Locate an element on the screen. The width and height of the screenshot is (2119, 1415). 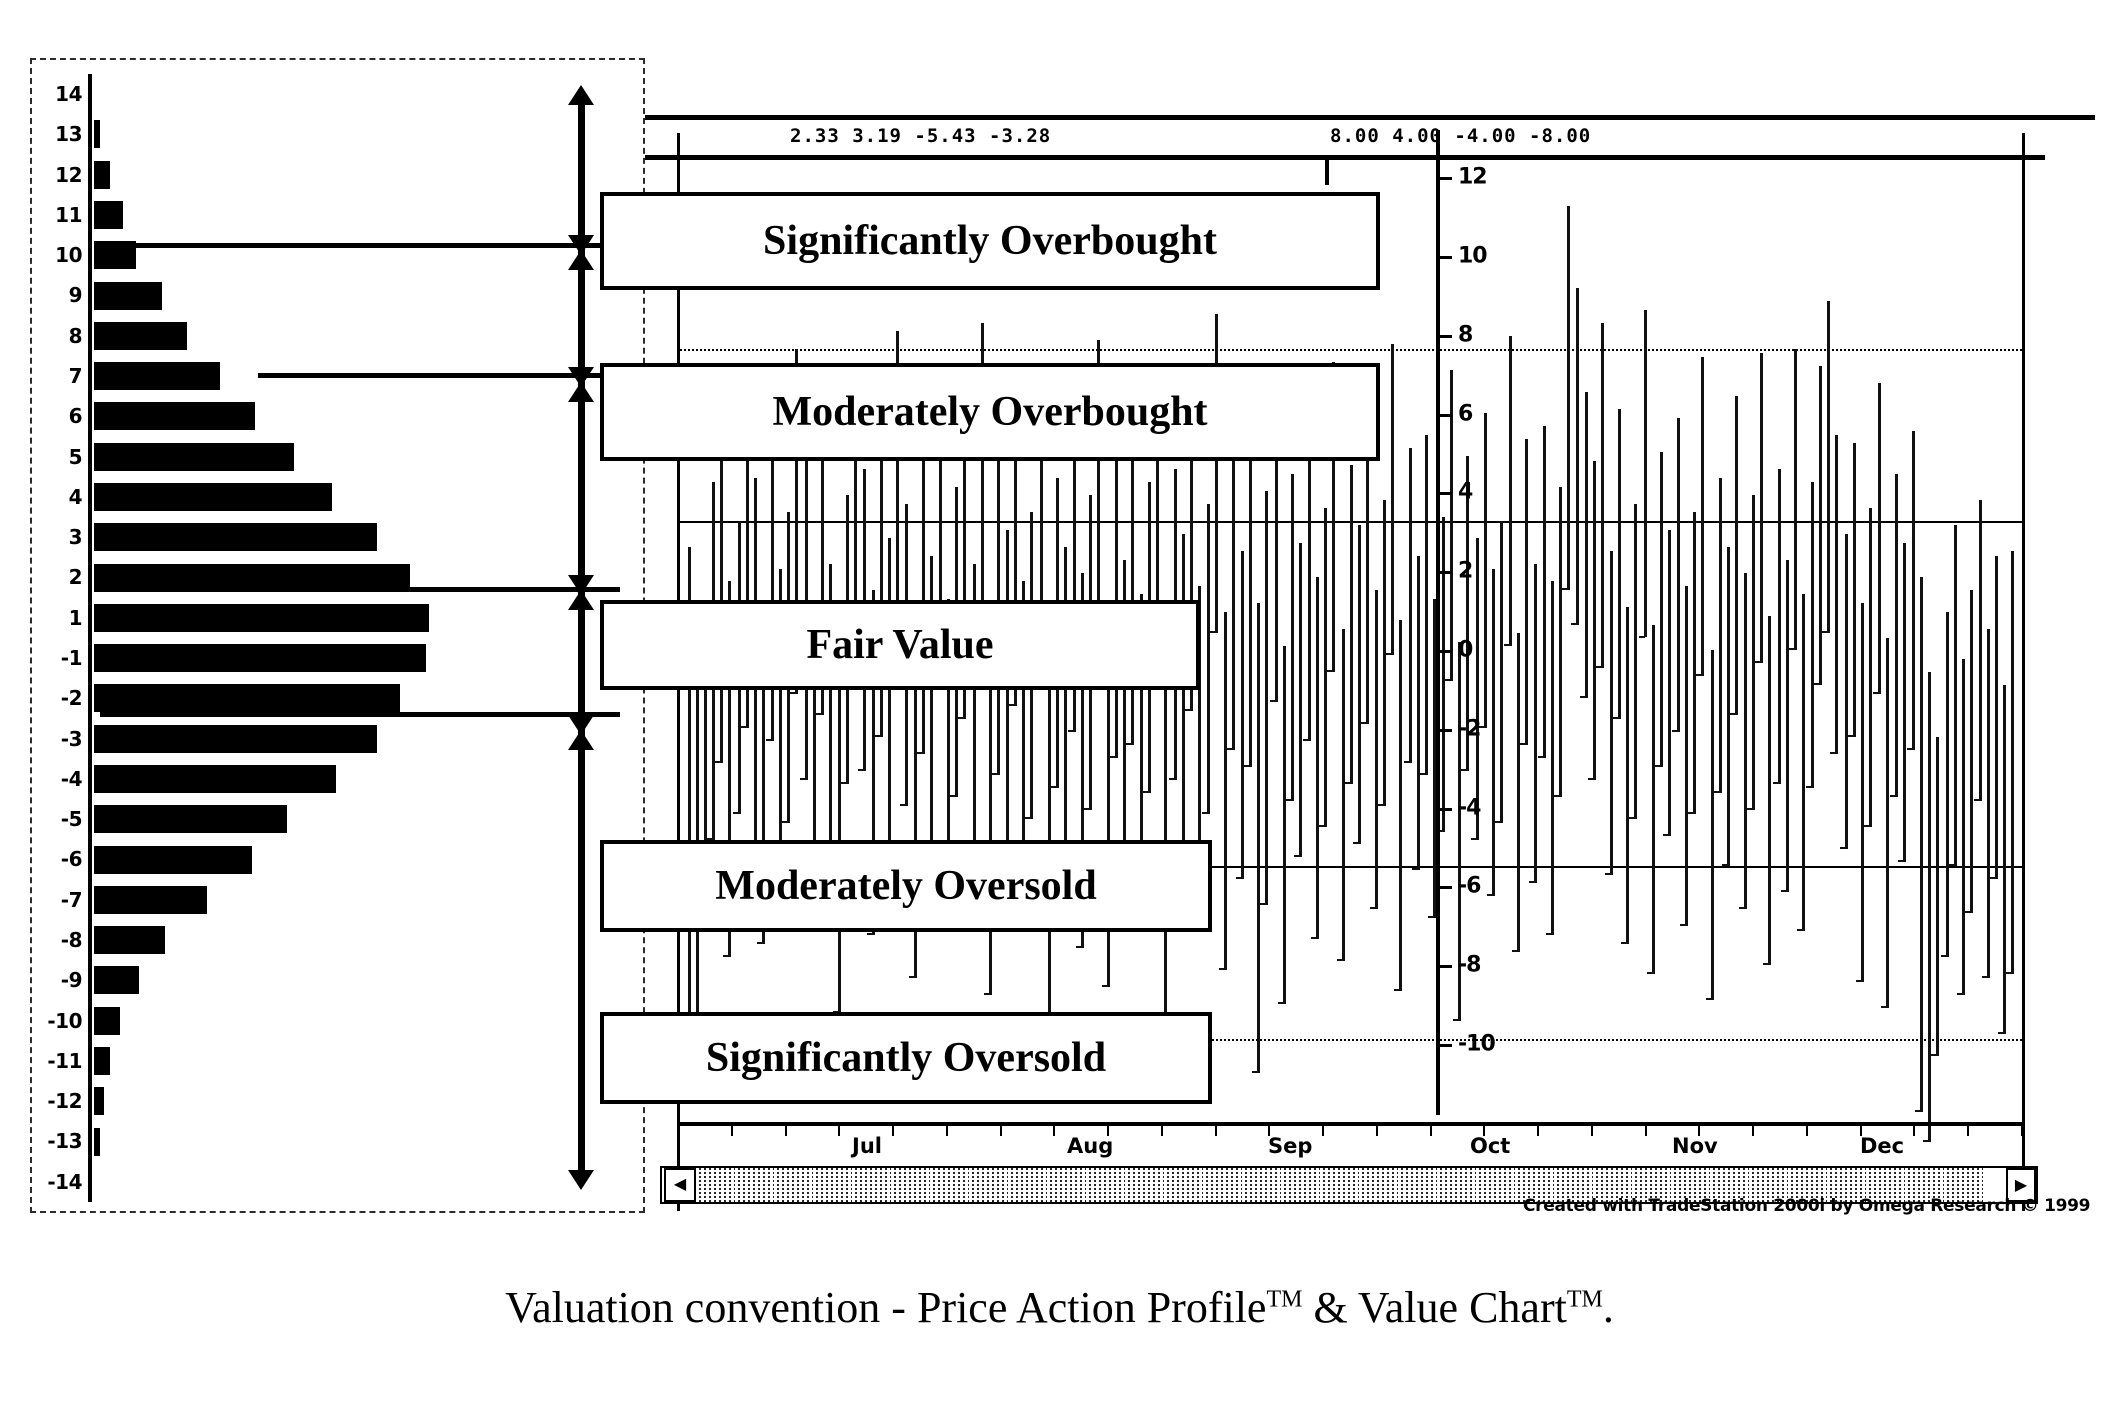
y-axis-label: 4 is located at coordinates (1465, 492).